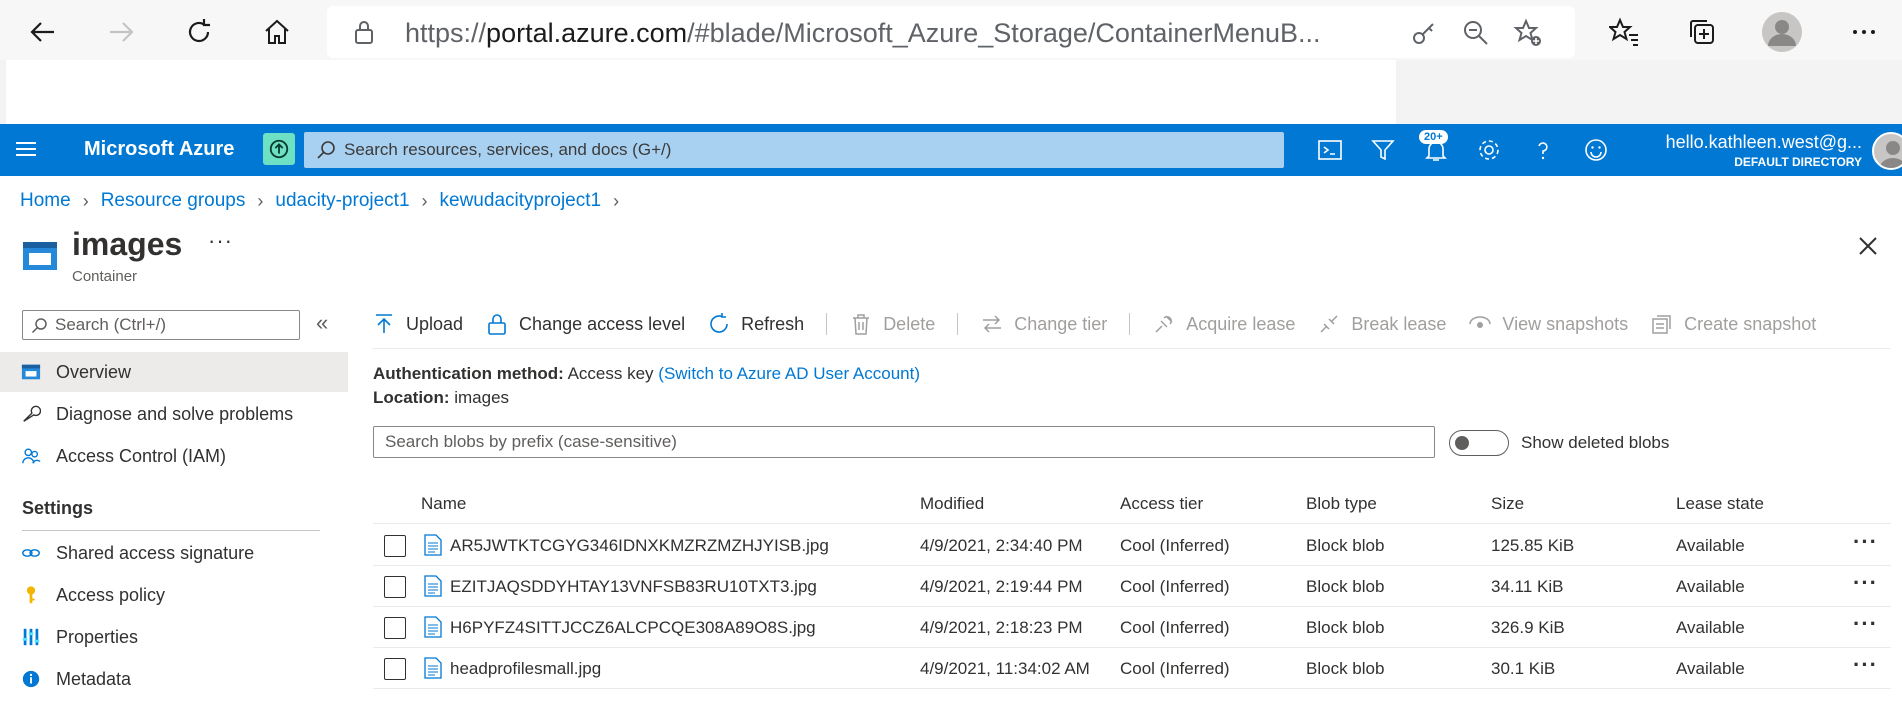  I want to click on favorites-icon, so click(1624, 32).